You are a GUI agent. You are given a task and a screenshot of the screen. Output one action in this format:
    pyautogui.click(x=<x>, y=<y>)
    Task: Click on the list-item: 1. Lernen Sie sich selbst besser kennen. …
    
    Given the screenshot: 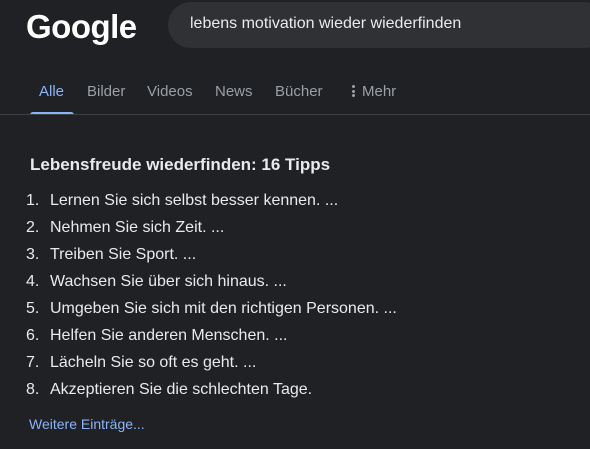 What is the action you would take?
    pyautogui.click(x=211, y=203)
    